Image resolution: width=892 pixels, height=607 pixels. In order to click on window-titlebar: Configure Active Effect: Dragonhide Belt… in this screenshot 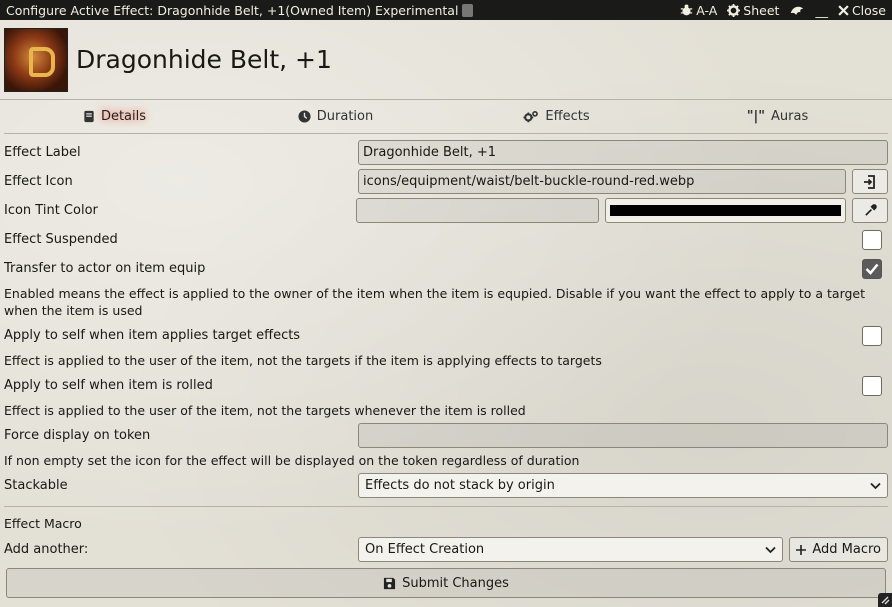, I will do `click(446, 10)`.